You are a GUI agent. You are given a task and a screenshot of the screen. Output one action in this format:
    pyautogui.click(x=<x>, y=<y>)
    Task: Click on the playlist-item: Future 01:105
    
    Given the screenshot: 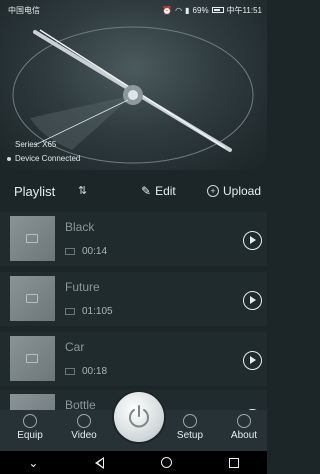 What is the action you would take?
    pyautogui.click(x=133, y=299)
    